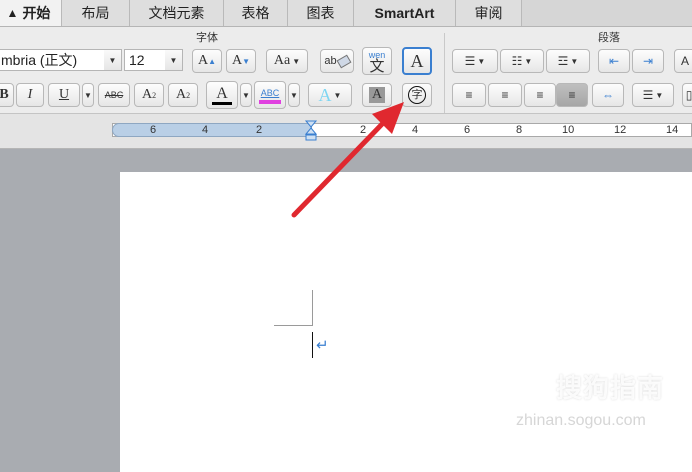  What do you see at coordinates (517, 61) in the screenshot?
I see `numbered-list-icon: ☷` at bounding box center [517, 61].